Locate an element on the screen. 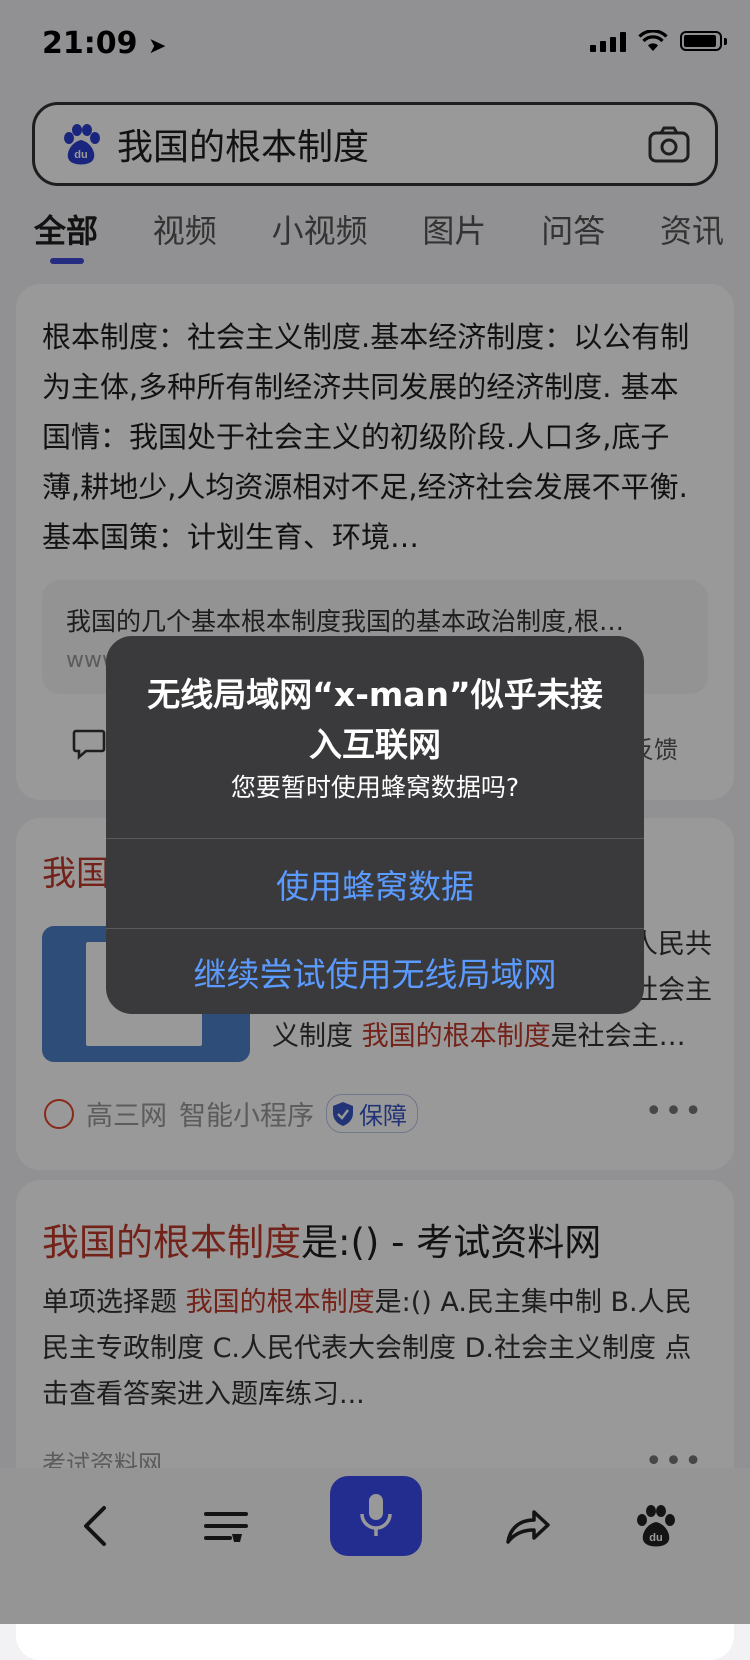 The height and width of the screenshot is (1660, 750). alert-title: 无线局域网“x-man”似乎未接入互联网 is located at coordinates (375, 719).